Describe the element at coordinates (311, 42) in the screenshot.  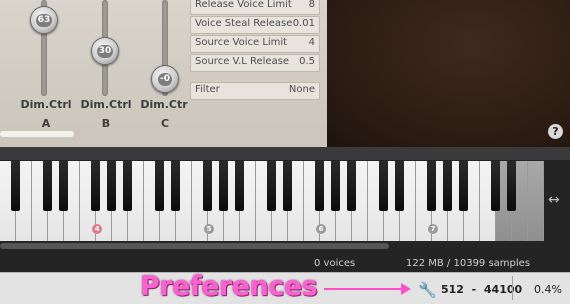
I see `param-value: 4` at that location.